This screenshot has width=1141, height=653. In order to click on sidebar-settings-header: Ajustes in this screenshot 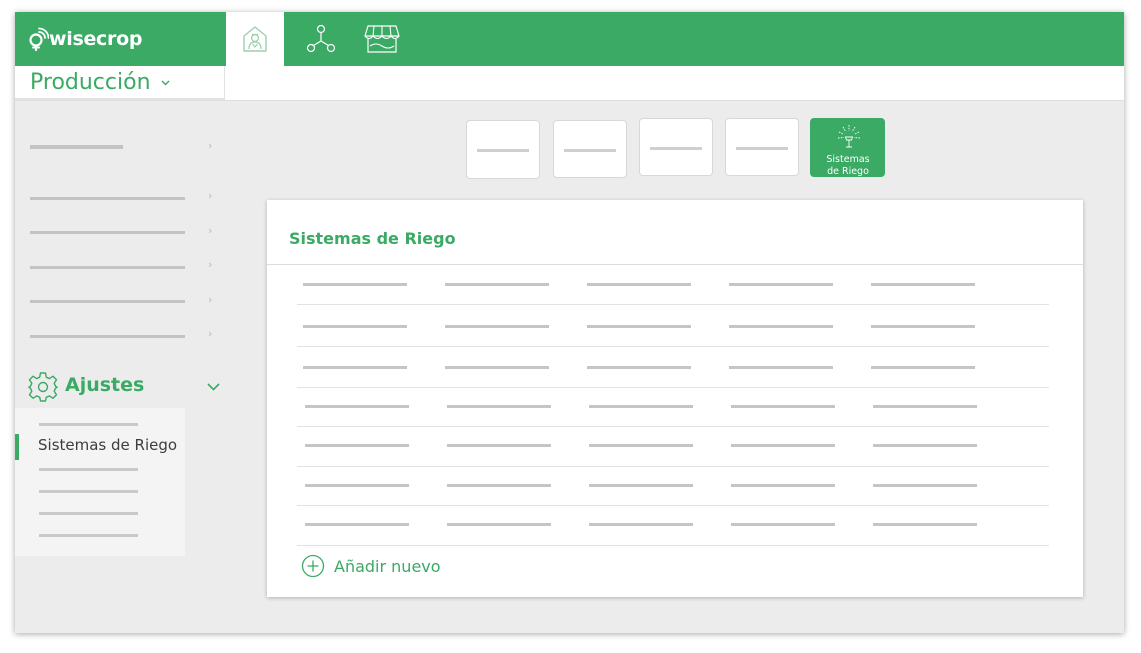, I will do `click(127, 387)`.